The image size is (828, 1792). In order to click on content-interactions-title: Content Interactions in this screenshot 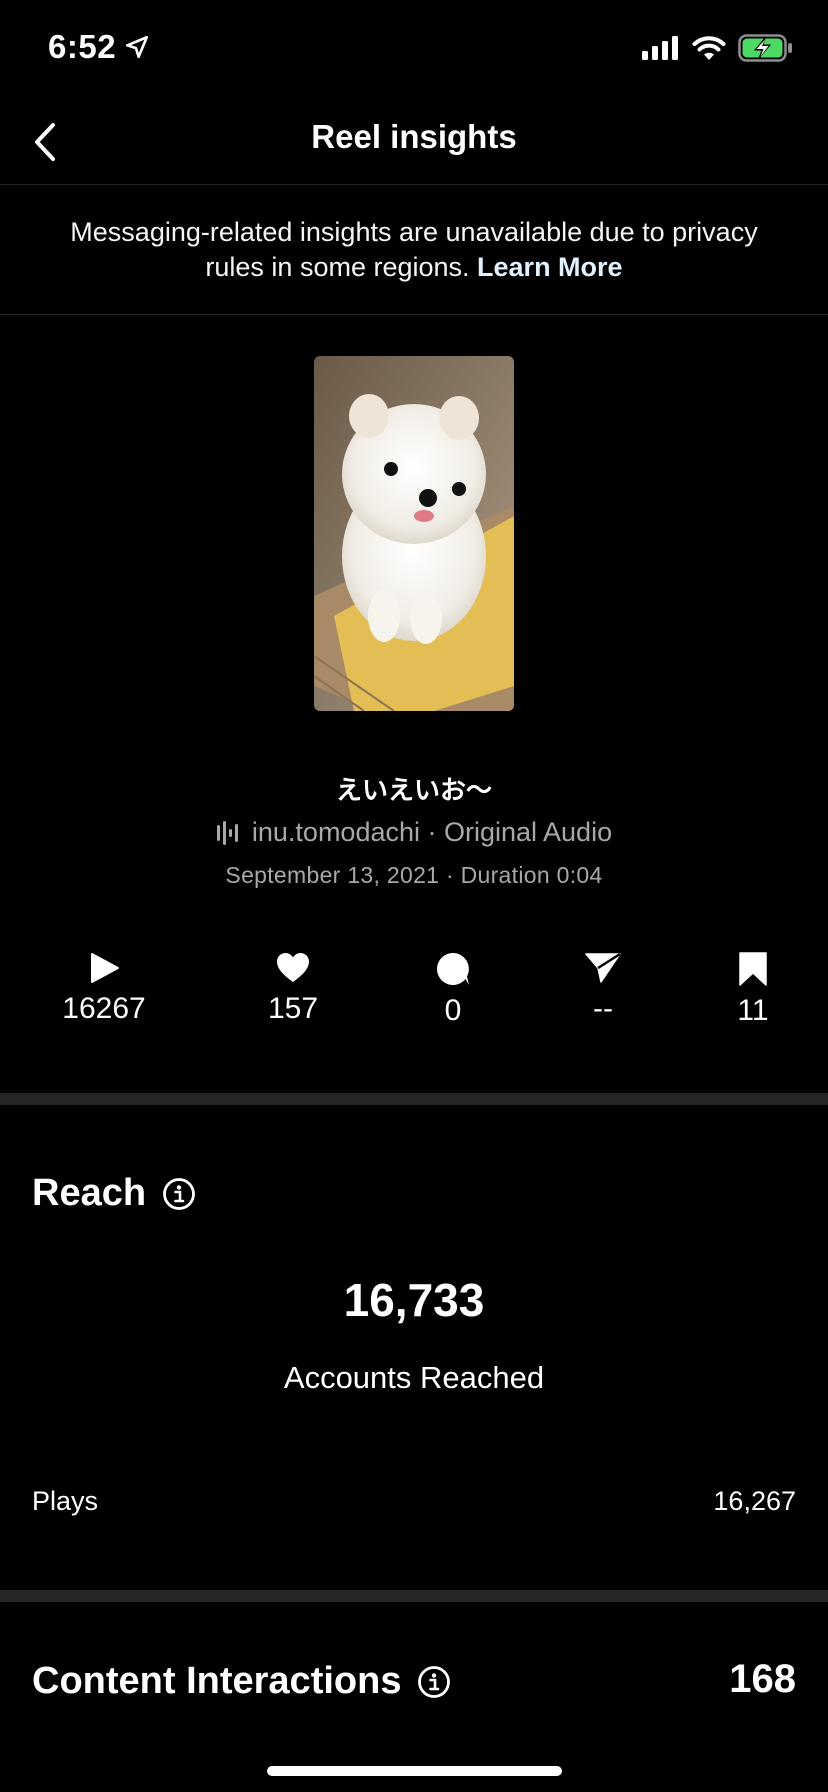, I will do `click(217, 1681)`.